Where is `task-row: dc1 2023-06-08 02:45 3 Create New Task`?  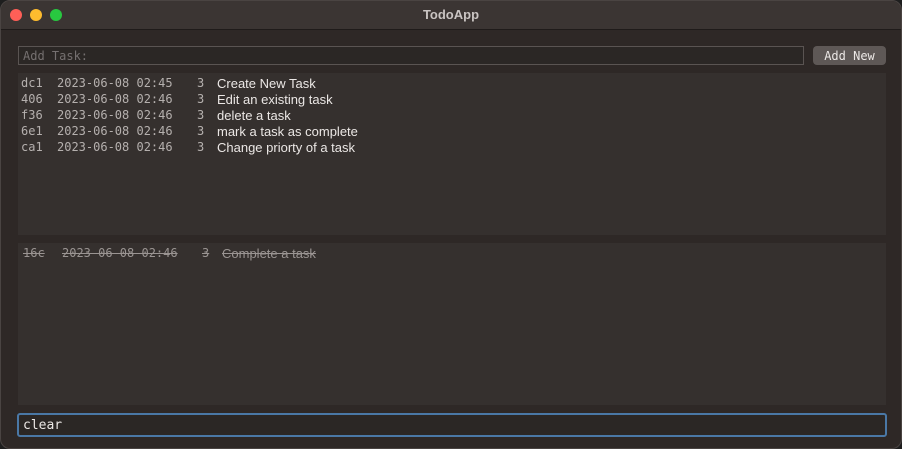
task-row: dc1 2023-06-08 02:45 3 Create New Task is located at coordinates (452, 83).